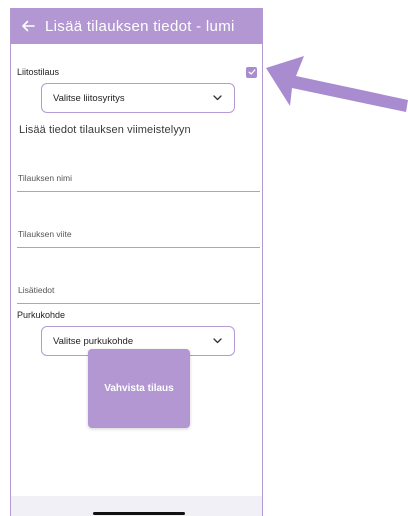 The width and height of the screenshot is (408, 516). Describe the element at coordinates (139, 513) in the screenshot. I see `home-indicator` at that location.